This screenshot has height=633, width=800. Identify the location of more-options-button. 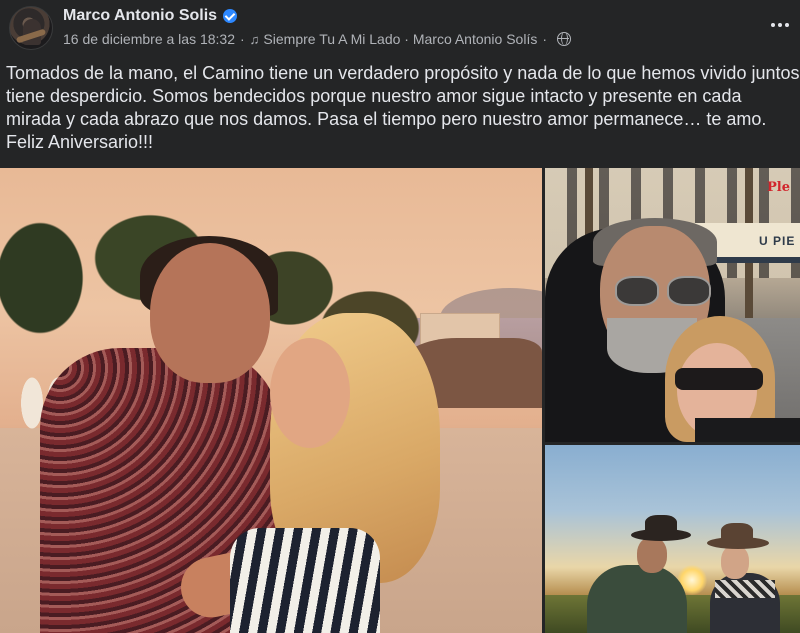
(780, 25).